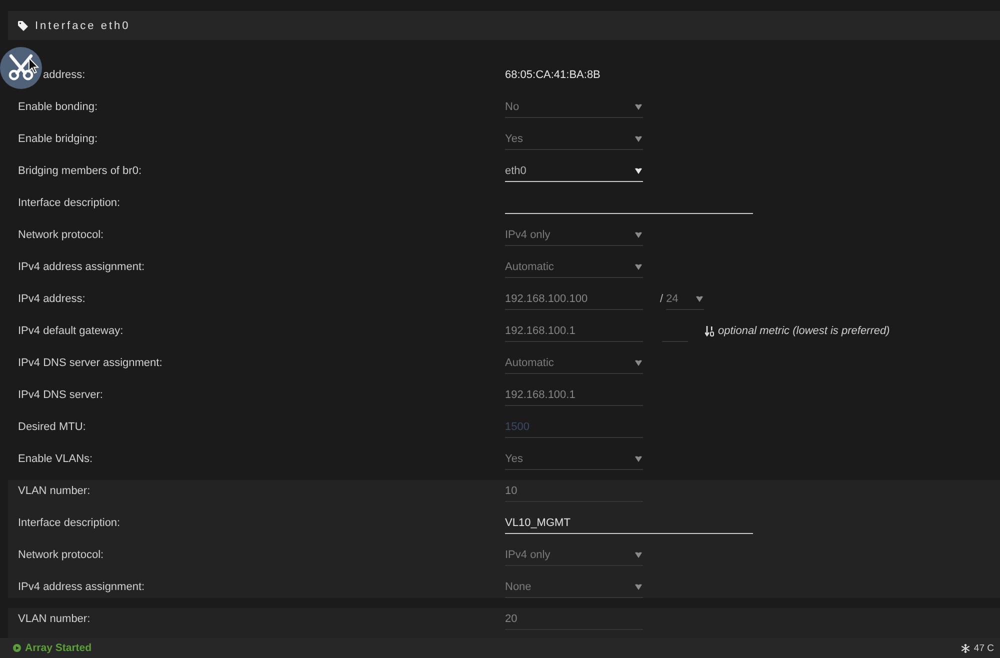  What do you see at coordinates (90, 363) in the screenshot?
I see `field-label: IPv4 DNS server assignment:` at bounding box center [90, 363].